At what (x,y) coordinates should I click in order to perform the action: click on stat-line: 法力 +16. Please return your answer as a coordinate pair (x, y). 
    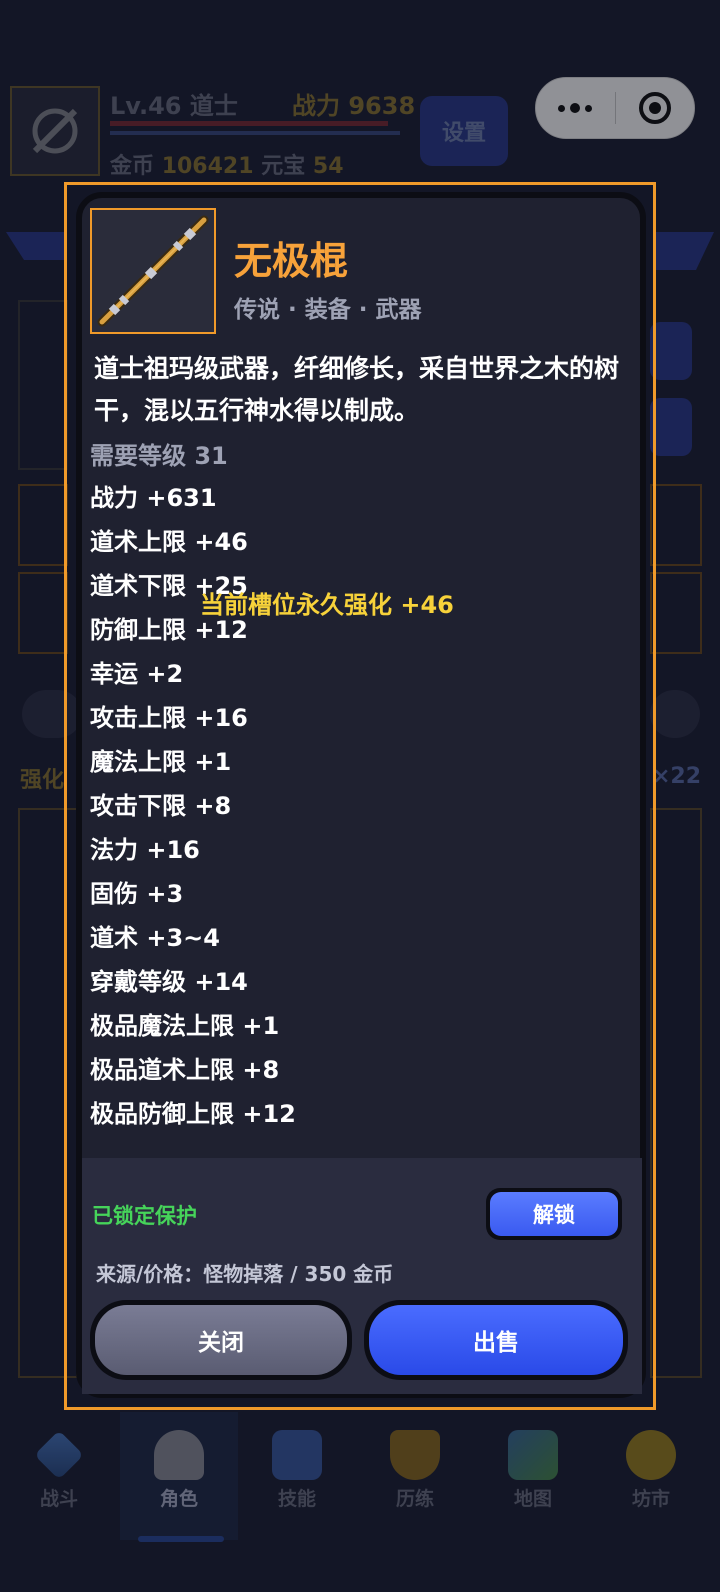
    Looking at the image, I should click on (145, 850).